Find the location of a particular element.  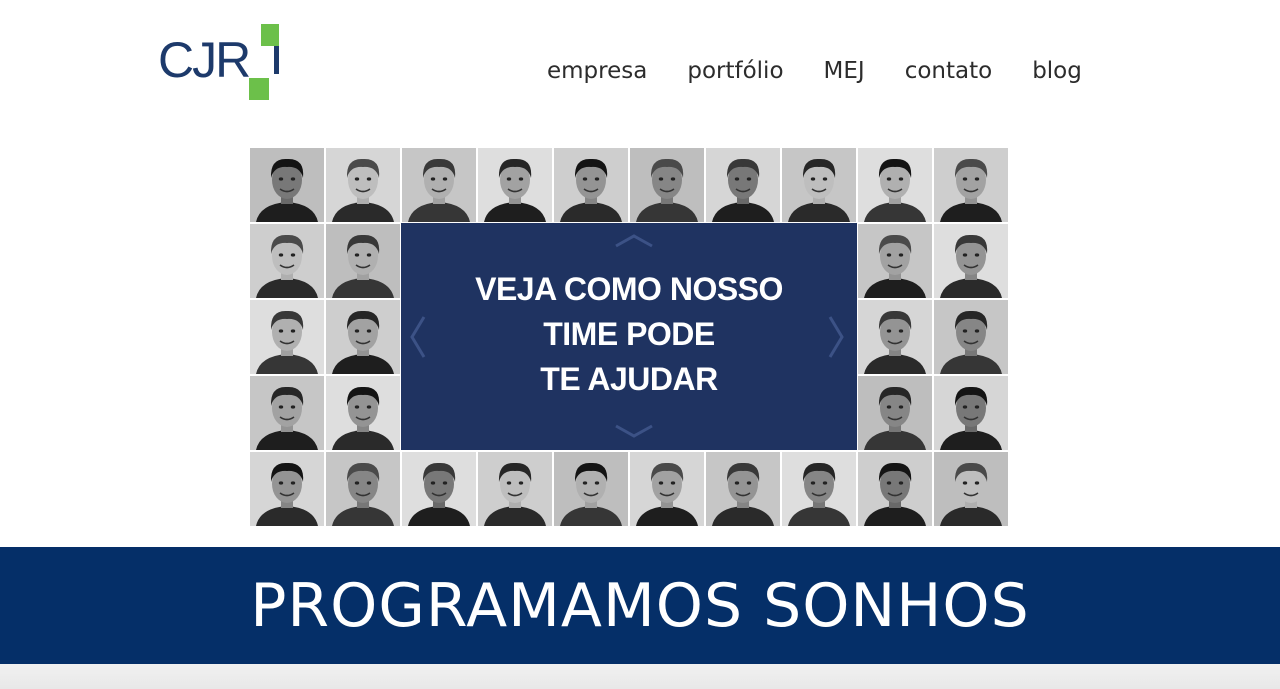

nav-mej: MEJ is located at coordinates (844, 71).